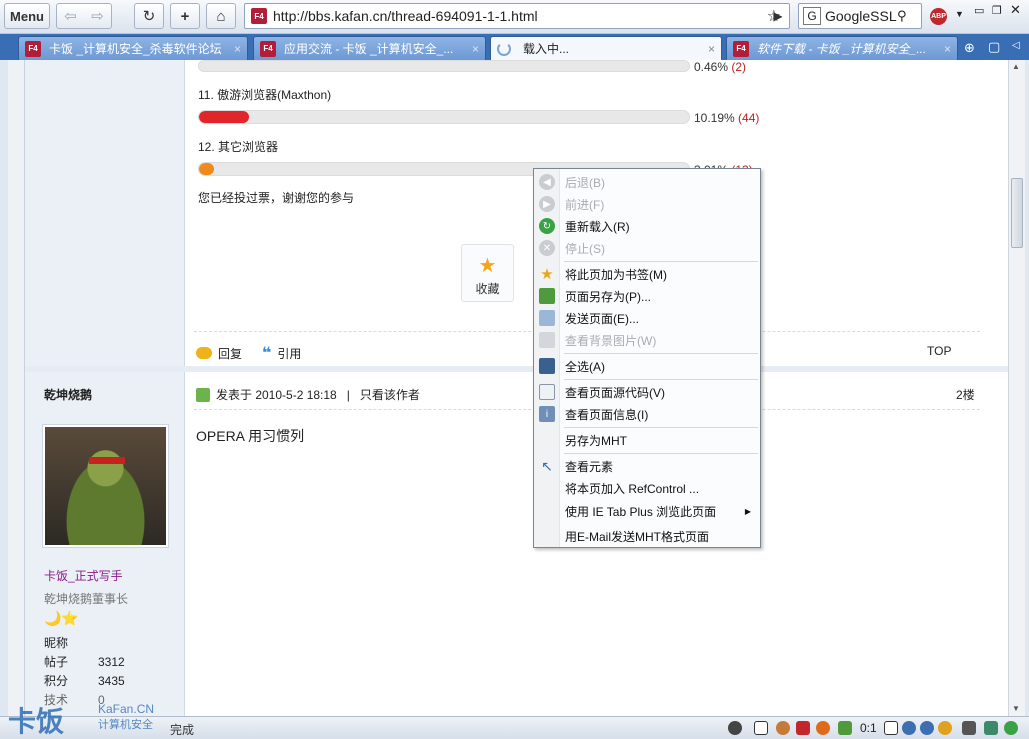 Image resolution: width=1029 pixels, height=739 pixels. What do you see at coordinates (547, 392) in the screenshot?
I see `page-source-icon` at bounding box center [547, 392].